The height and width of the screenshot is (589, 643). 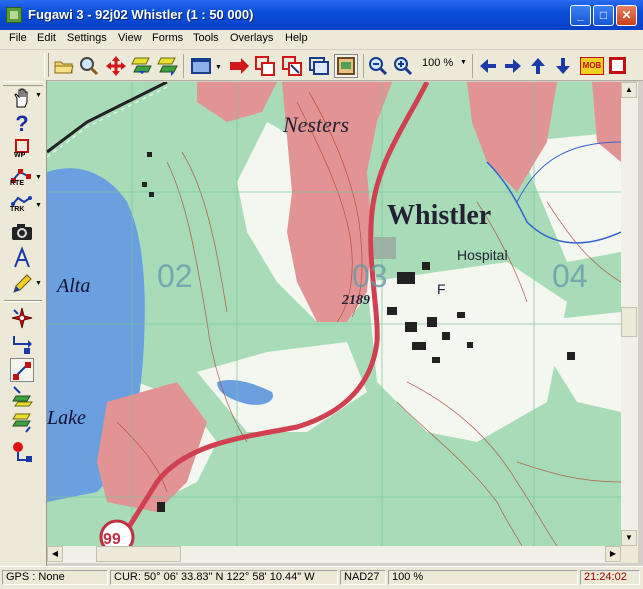 I want to click on hand-icon, so click(x=22, y=98).